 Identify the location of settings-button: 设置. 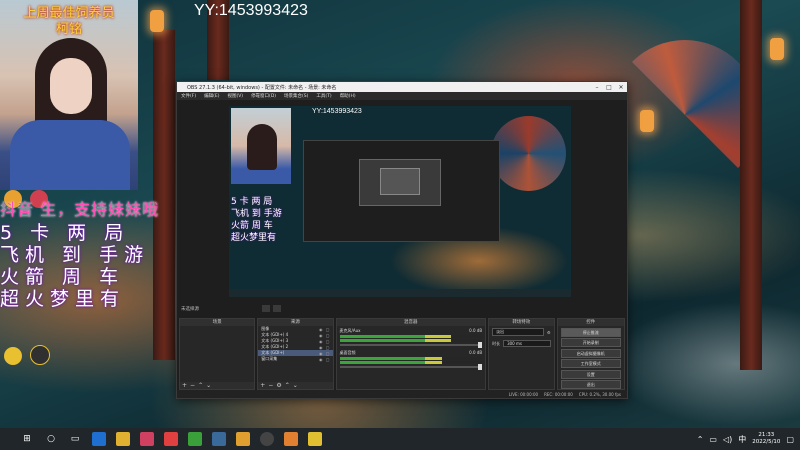
(591, 374).